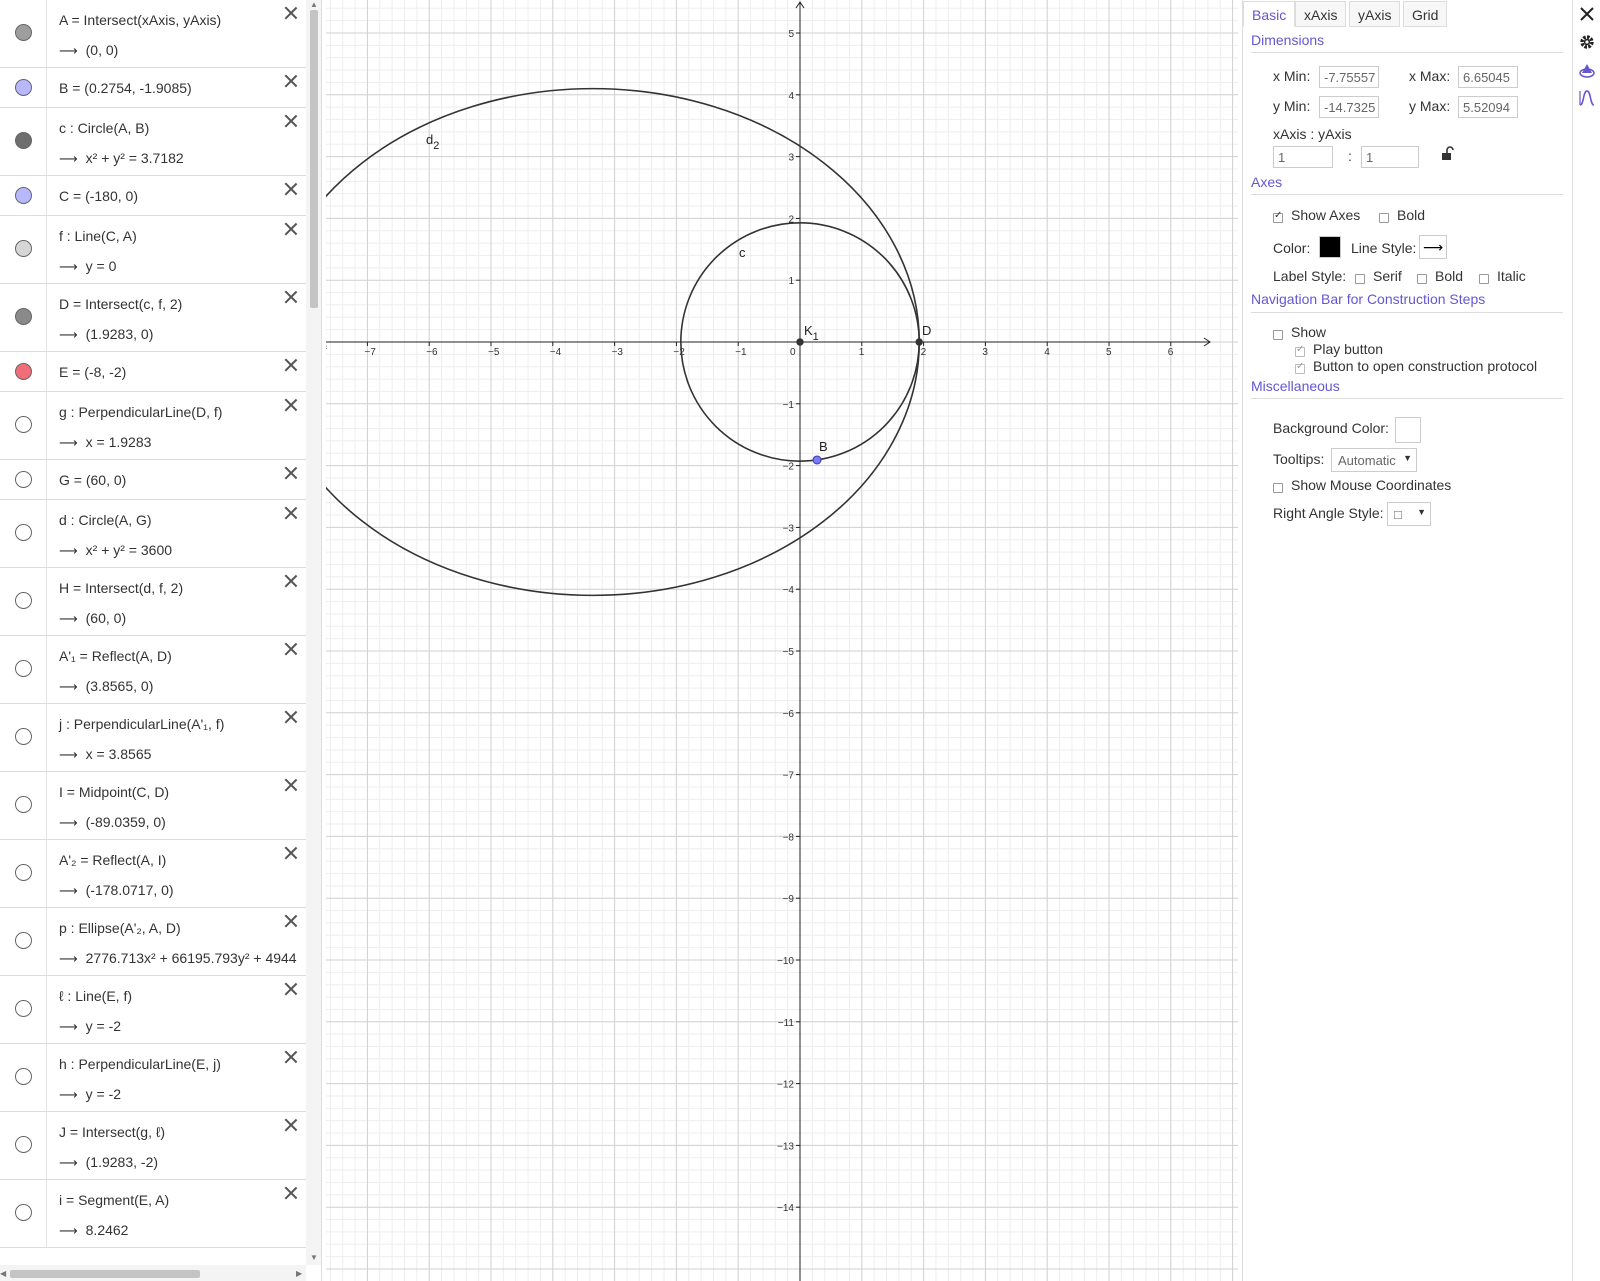 The image size is (1600, 1281). What do you see at coordinates (1447, 155) in the screenshot?
I see `lock-ratio-icon` at bounding box center [1447, 155].